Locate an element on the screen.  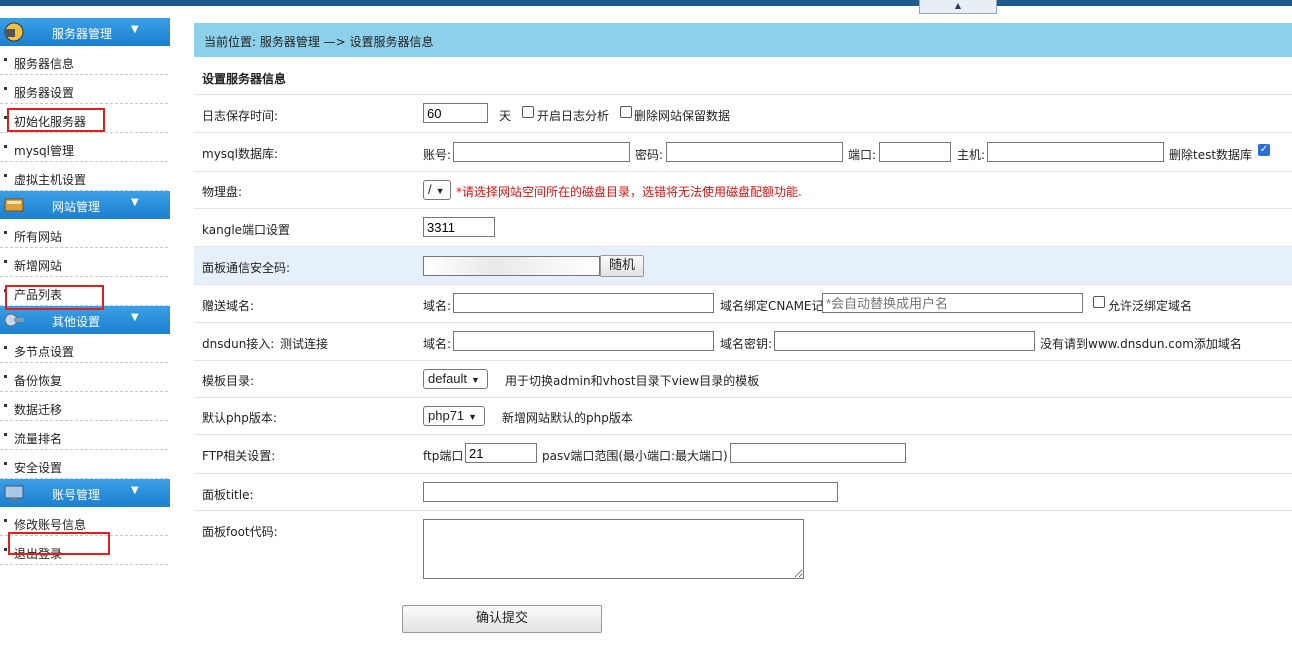
breadcrumb: 当前位置: 服务器管理 —> 设置服务器信息 is located at coordinates (743, 40).